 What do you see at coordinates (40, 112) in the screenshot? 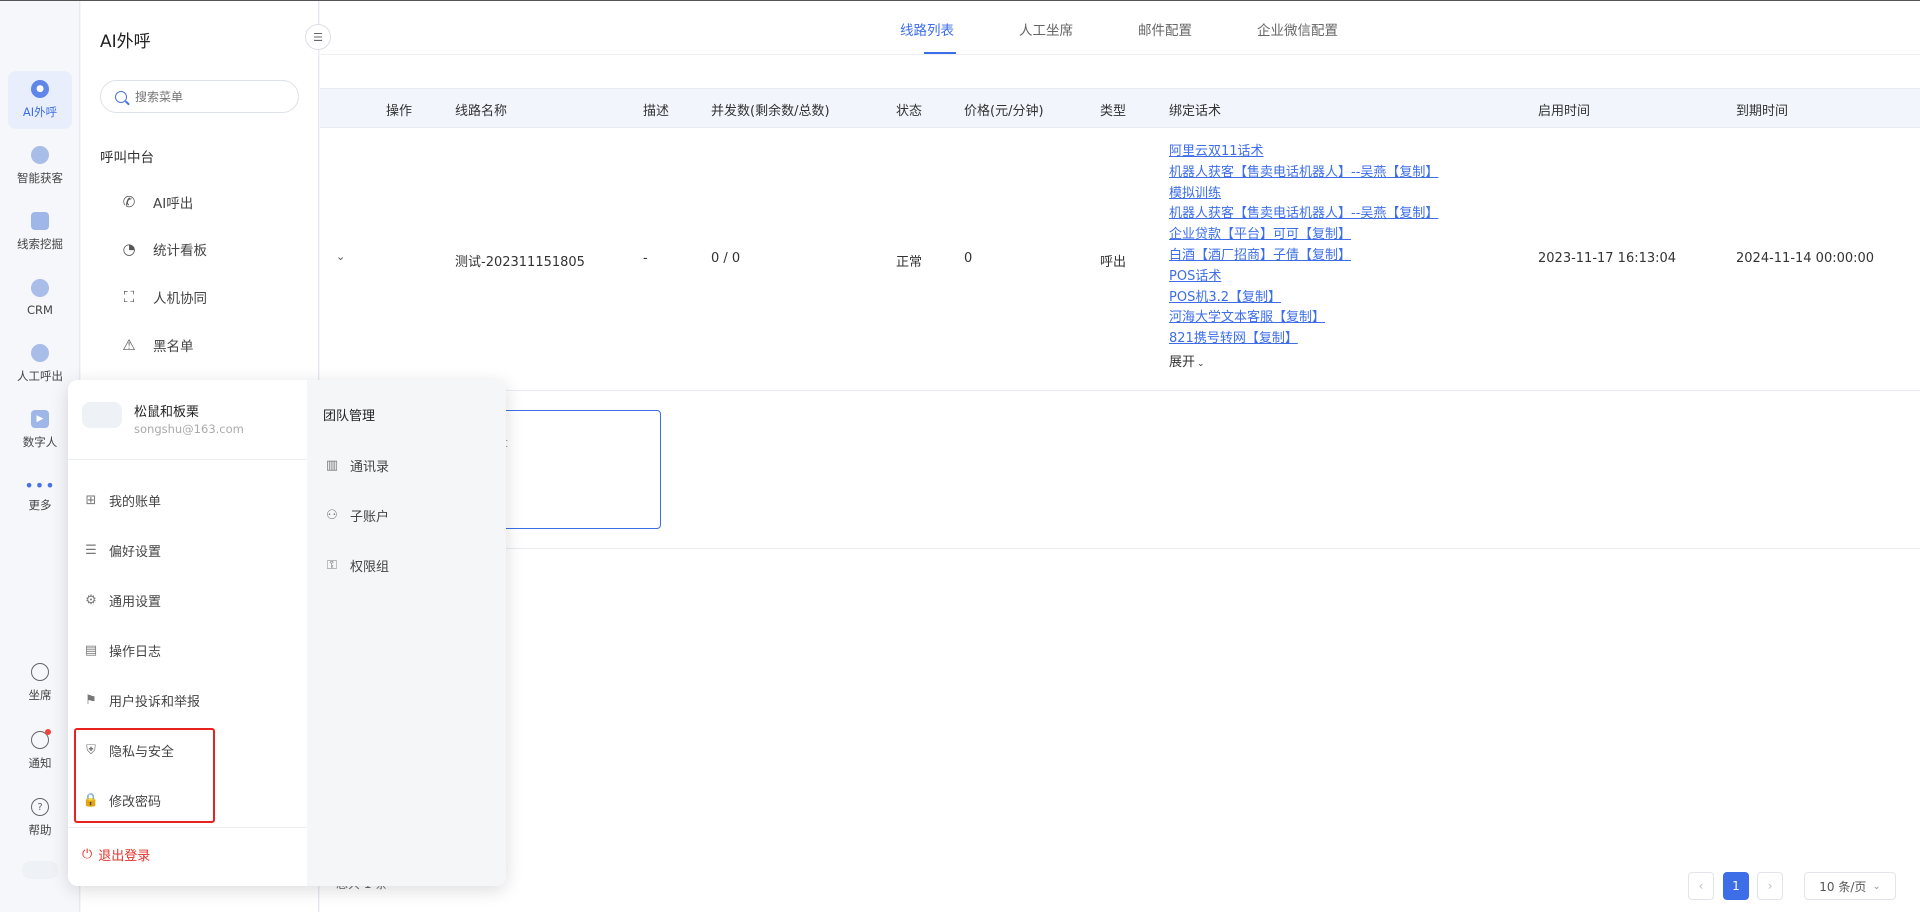
I see `rail-label: AI外呼` at bounding box center [40, 112].